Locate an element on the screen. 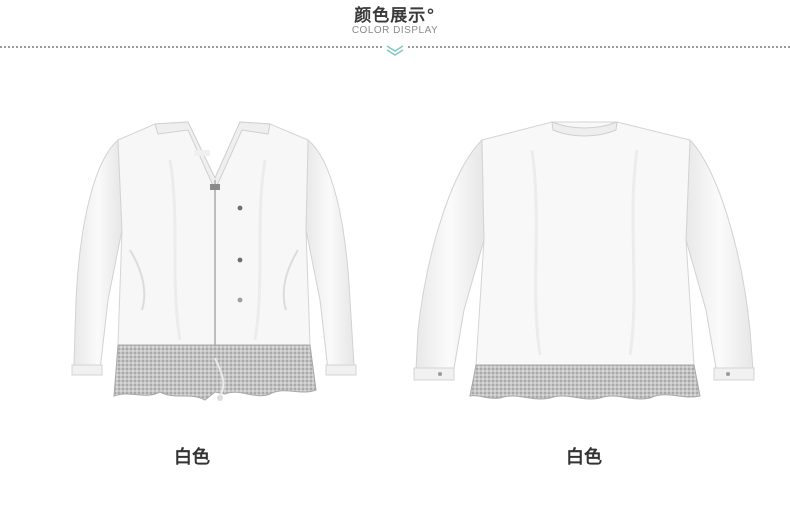  section-subtitle: COLOR DISPLAY is located at coordinates (395, 30).